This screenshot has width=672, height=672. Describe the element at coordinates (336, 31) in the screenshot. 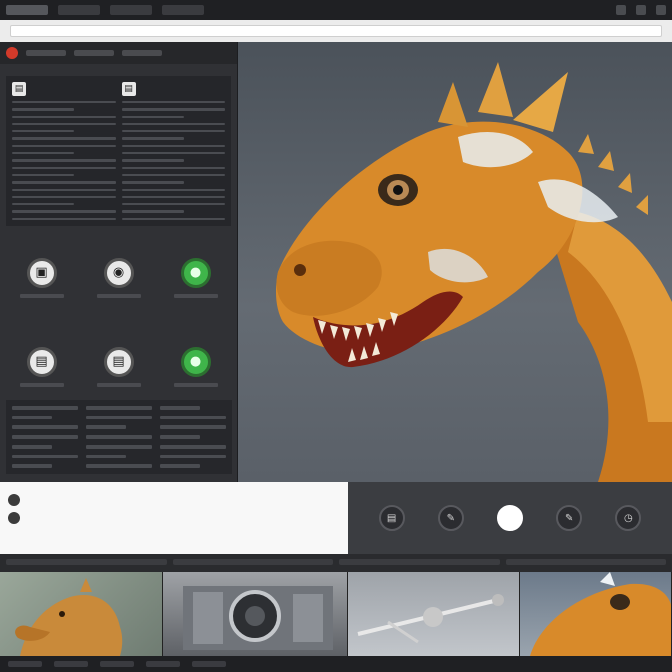

I see `address-field` at that location.